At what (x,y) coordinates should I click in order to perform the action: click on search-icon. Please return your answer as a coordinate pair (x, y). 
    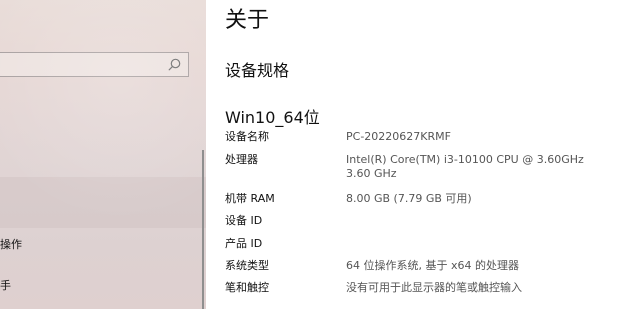
    Looking at the image, I should click on (175, 65).